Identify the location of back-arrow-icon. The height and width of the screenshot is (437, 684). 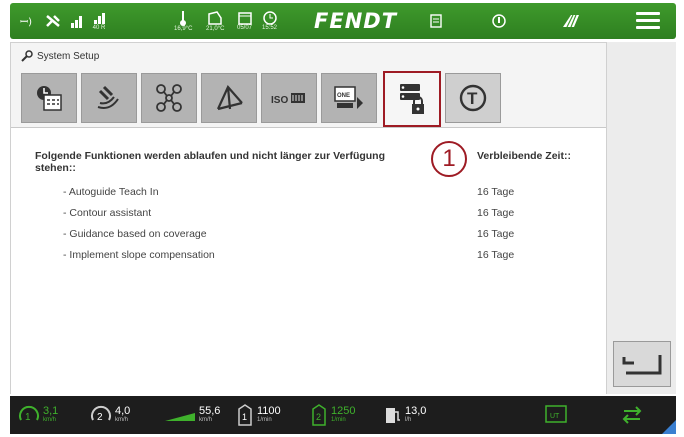
(642, 365).